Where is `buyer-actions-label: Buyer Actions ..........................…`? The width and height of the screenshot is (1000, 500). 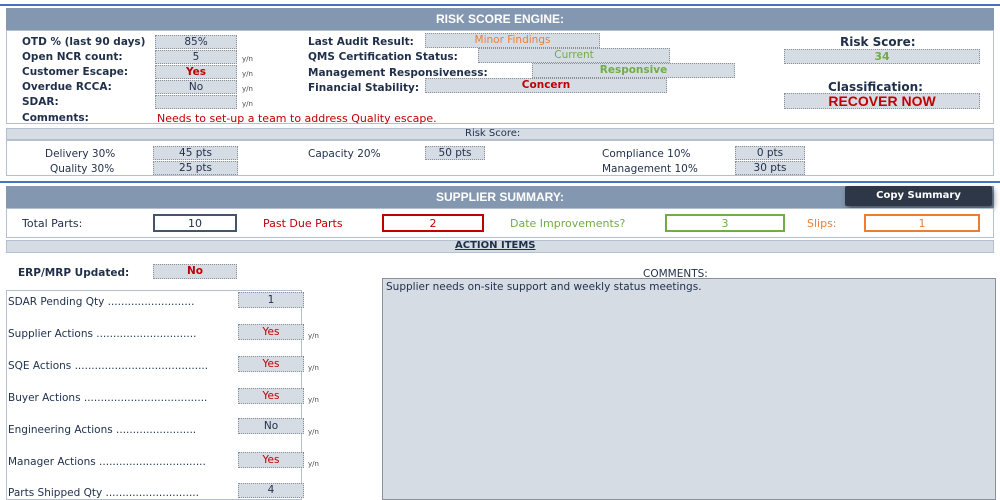 buyer-actions-label: Buyer Actions ..........................… is located at coordinates (108, 398).